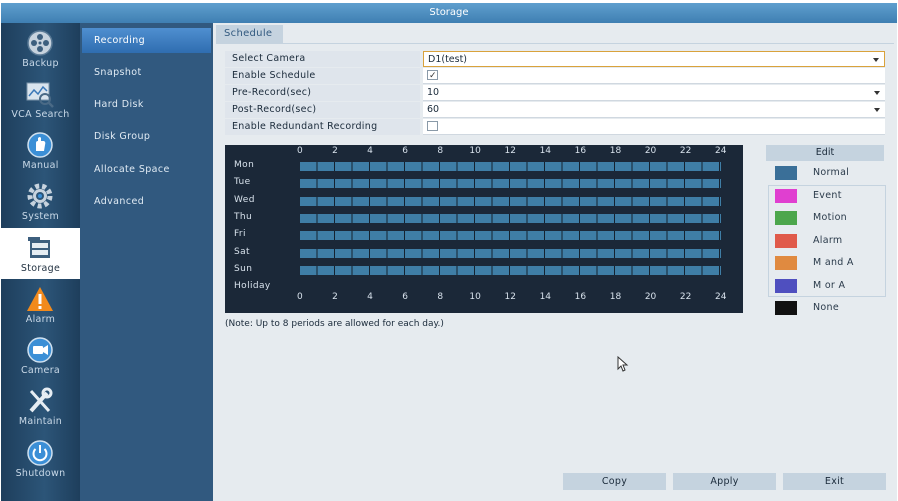 This screenshot has height=501, width=898. I want to click on redundant-recording-label: Enable Redundant Recording, so click(322, 127).